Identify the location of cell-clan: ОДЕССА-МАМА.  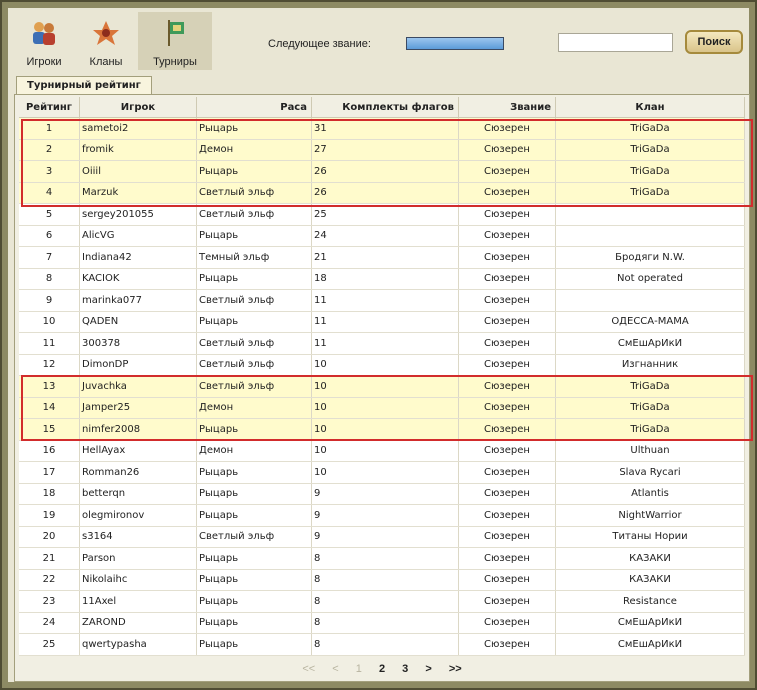
(650, 322).